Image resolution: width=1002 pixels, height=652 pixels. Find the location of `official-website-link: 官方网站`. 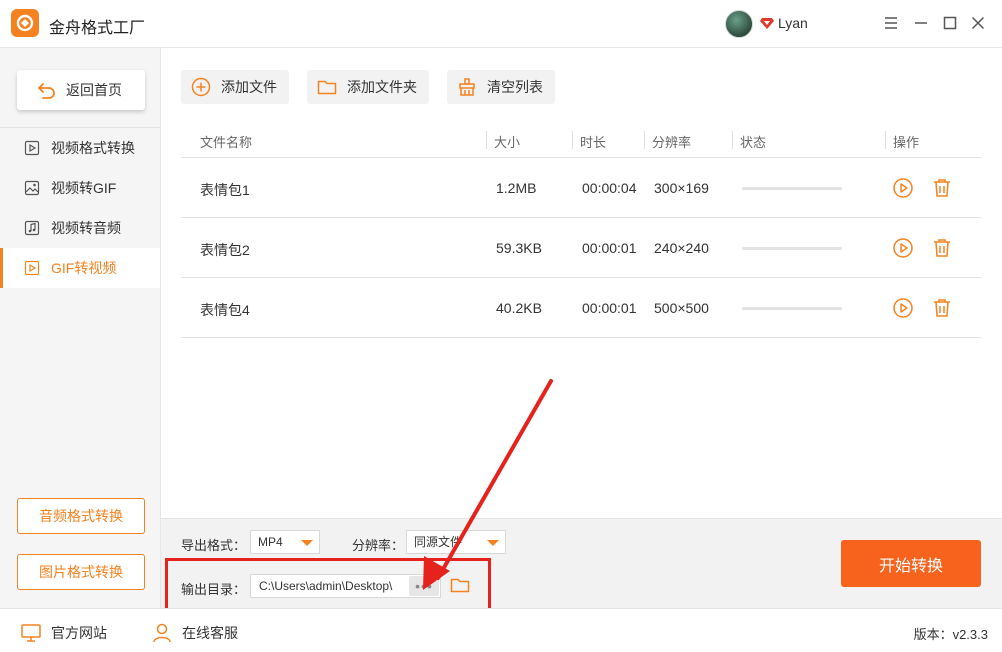

official-website-link: 官方网站 is located at coordinates (63, 633).